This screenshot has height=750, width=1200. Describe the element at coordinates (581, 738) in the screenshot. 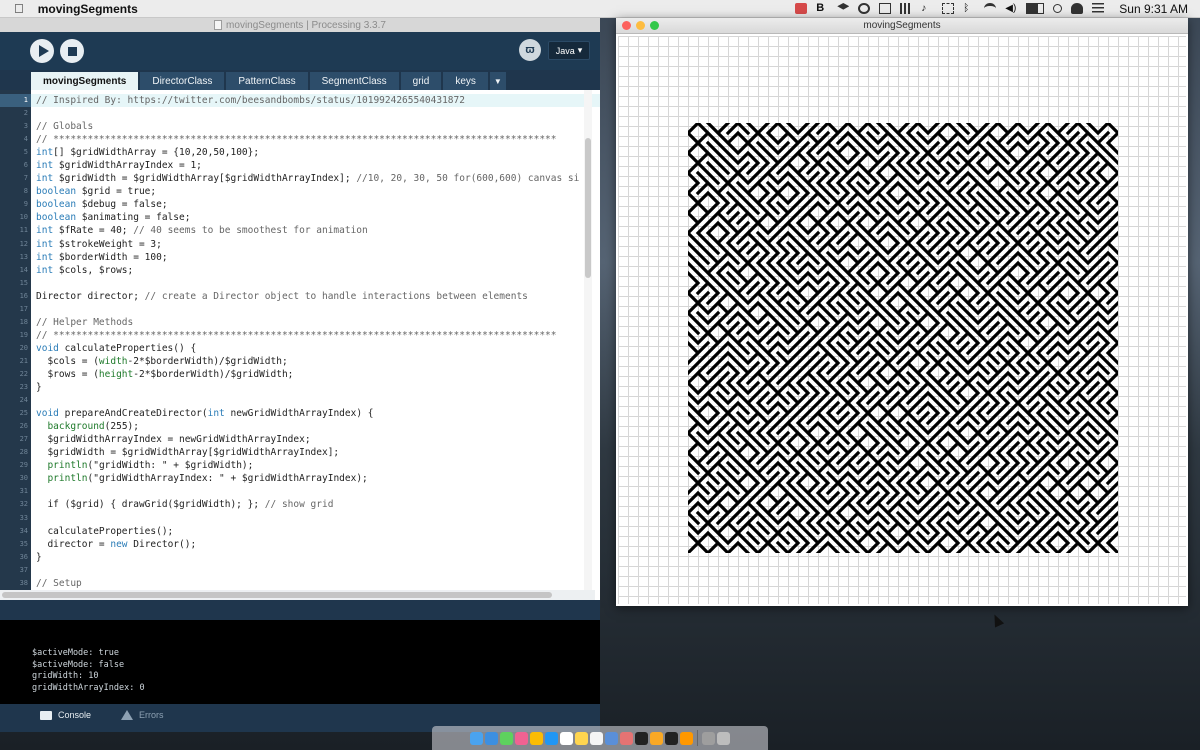

I see `notes-icon` at that location.